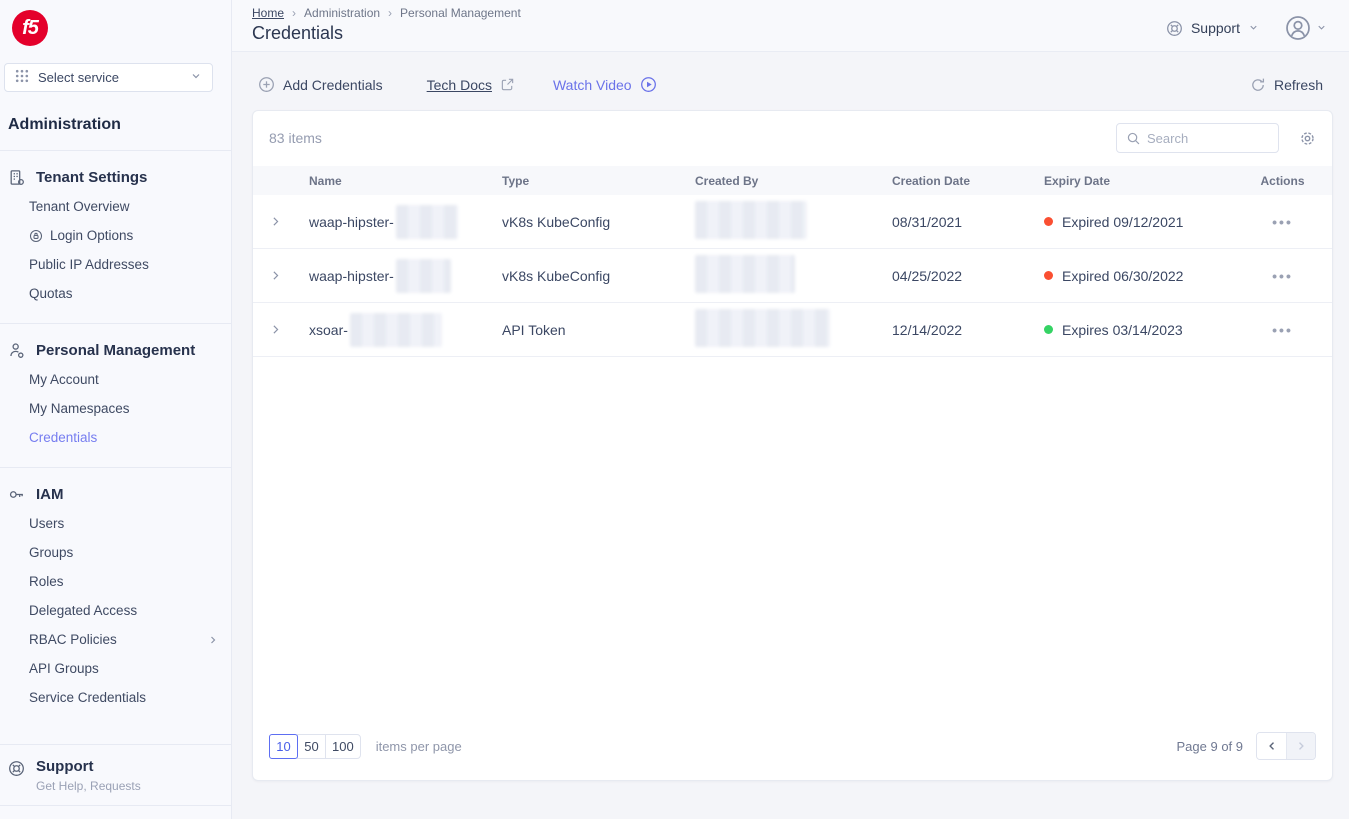 This screenshot has height=819, width=1349. Describe the element at coordinates (556, 221) in the screenshot. I see `credential-type: vK8s KubeConfig` at that location.